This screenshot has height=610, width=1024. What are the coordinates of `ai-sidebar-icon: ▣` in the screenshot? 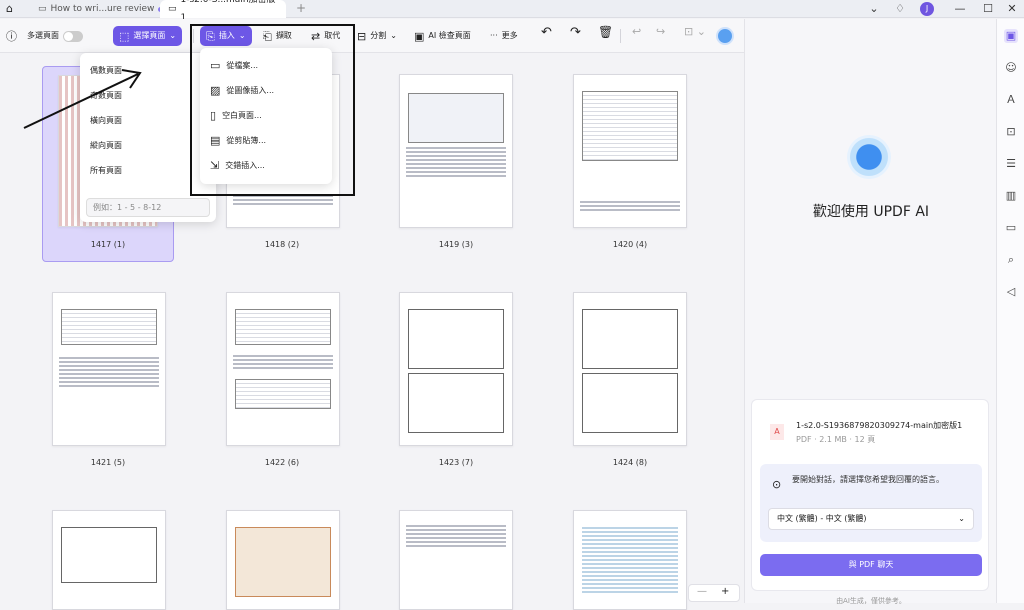 It's located at (1011, 36).